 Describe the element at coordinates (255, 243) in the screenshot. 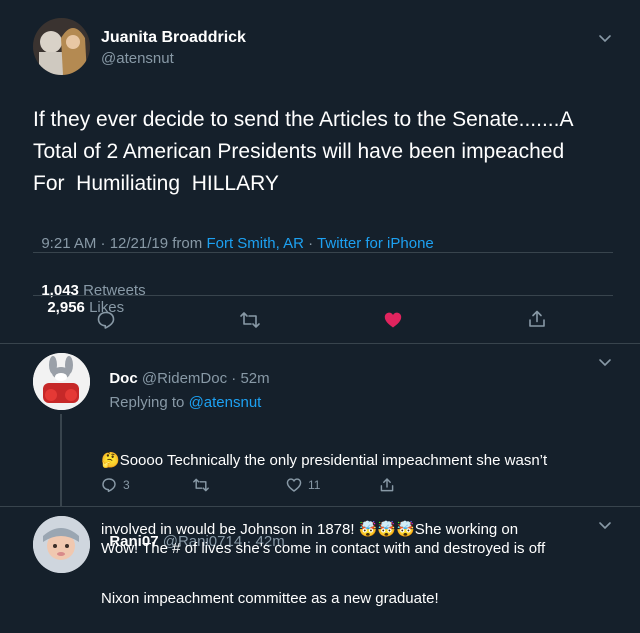

I see `tweet-location: Fort Smith, AR` at that location.